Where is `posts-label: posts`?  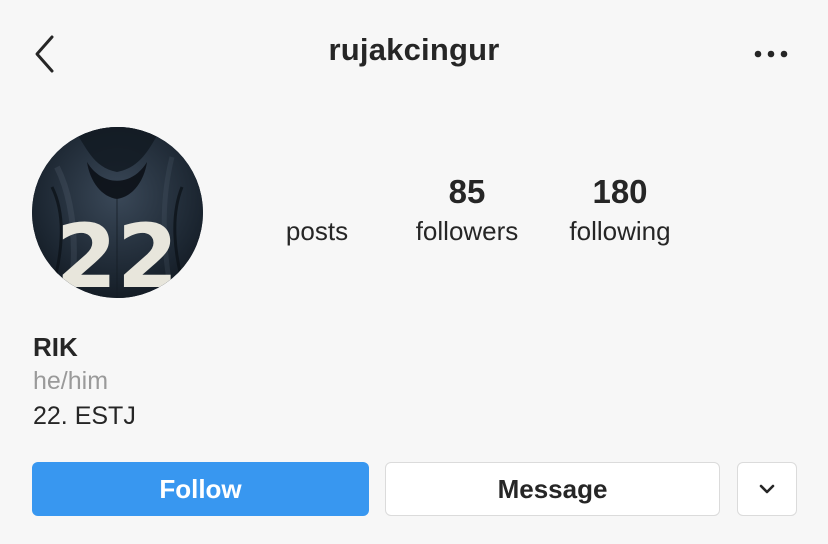
posts-label: posts is located at coordinates (317, 231).